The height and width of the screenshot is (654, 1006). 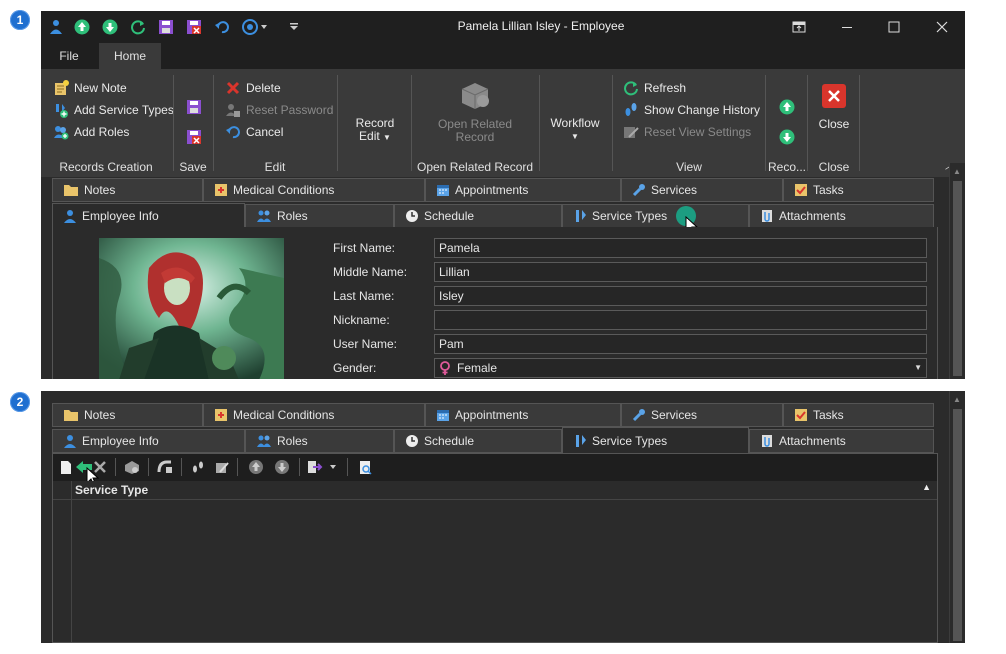 I want to click on user-name-label: User Name:, so click(x=365, y=344).